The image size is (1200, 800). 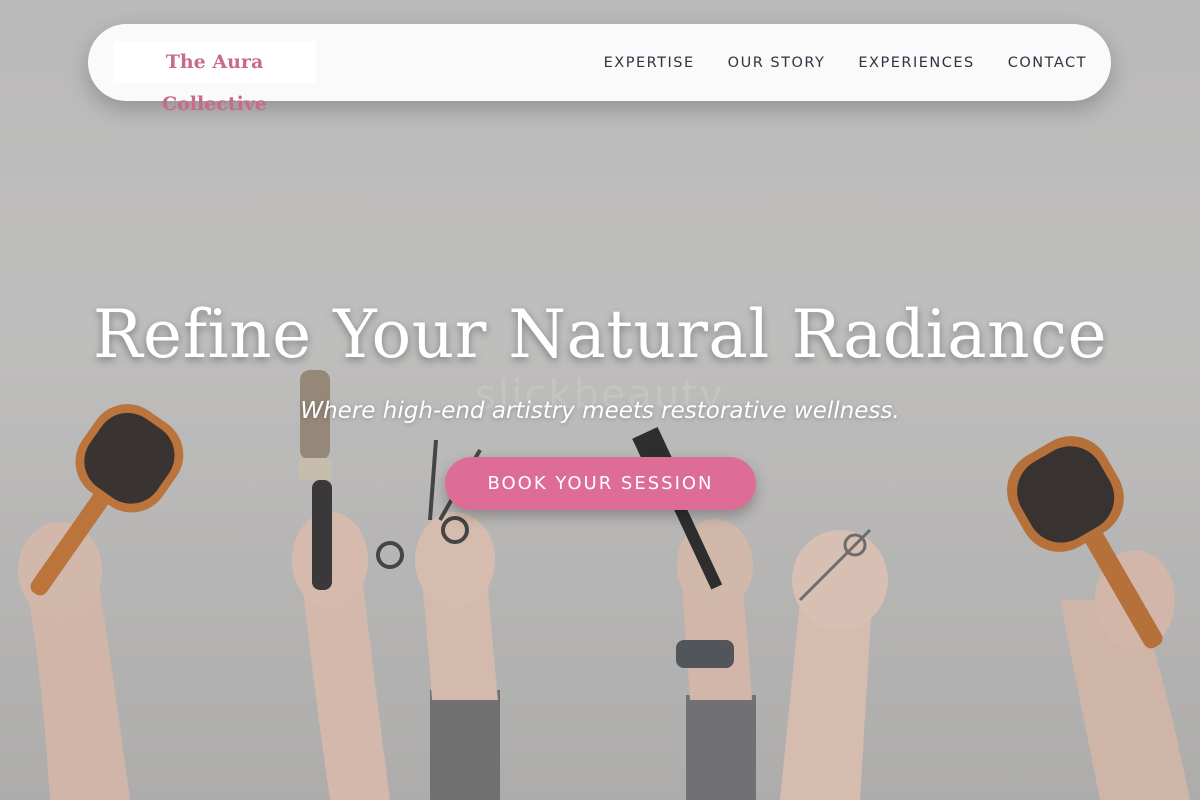 What do you see at coordinates (600, 483) in the screenshot?
I see `book-session-button: BOOK YOUR SESSION` at bounding box center [600, 483].